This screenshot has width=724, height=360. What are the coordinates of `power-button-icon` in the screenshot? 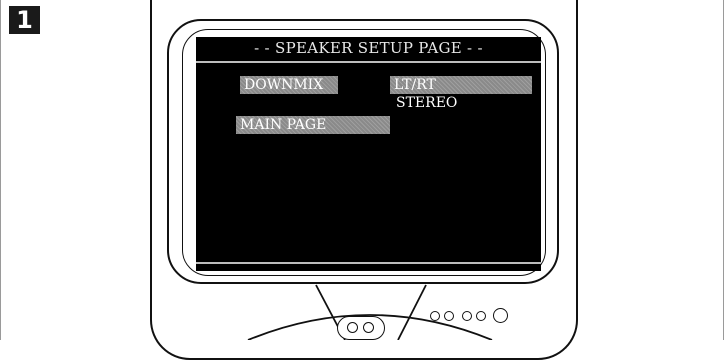 It's located at (361, 328).